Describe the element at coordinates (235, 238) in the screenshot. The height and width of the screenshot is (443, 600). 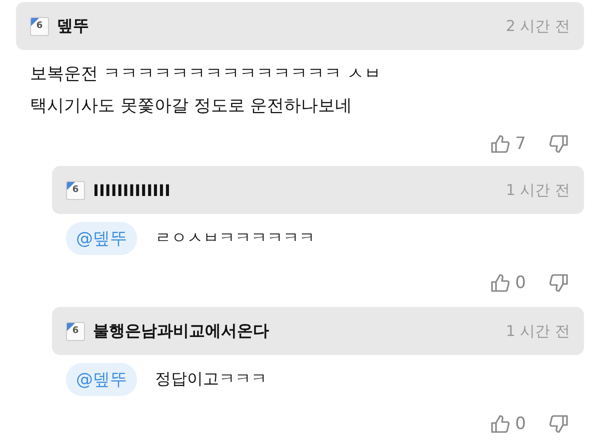
I see `comment-text: ㄹㅇㅅㅂㅋㅋㅋㅋㅋㅋ` at that location.